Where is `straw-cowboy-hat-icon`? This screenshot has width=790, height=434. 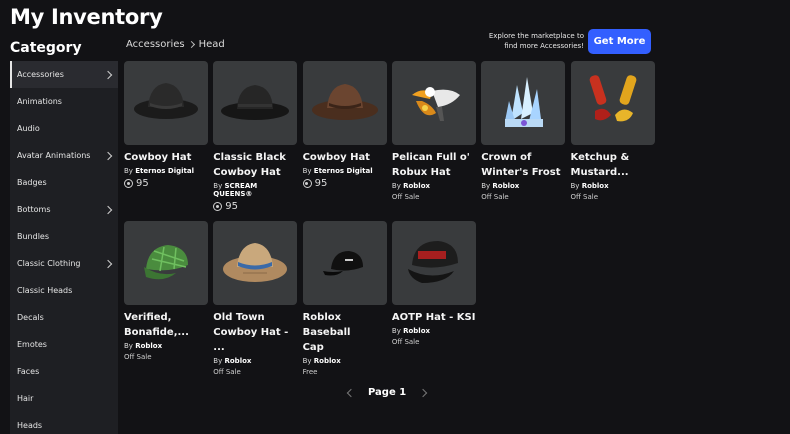 straw-cowboy-hat-icon is located at coordinates (255, 263).